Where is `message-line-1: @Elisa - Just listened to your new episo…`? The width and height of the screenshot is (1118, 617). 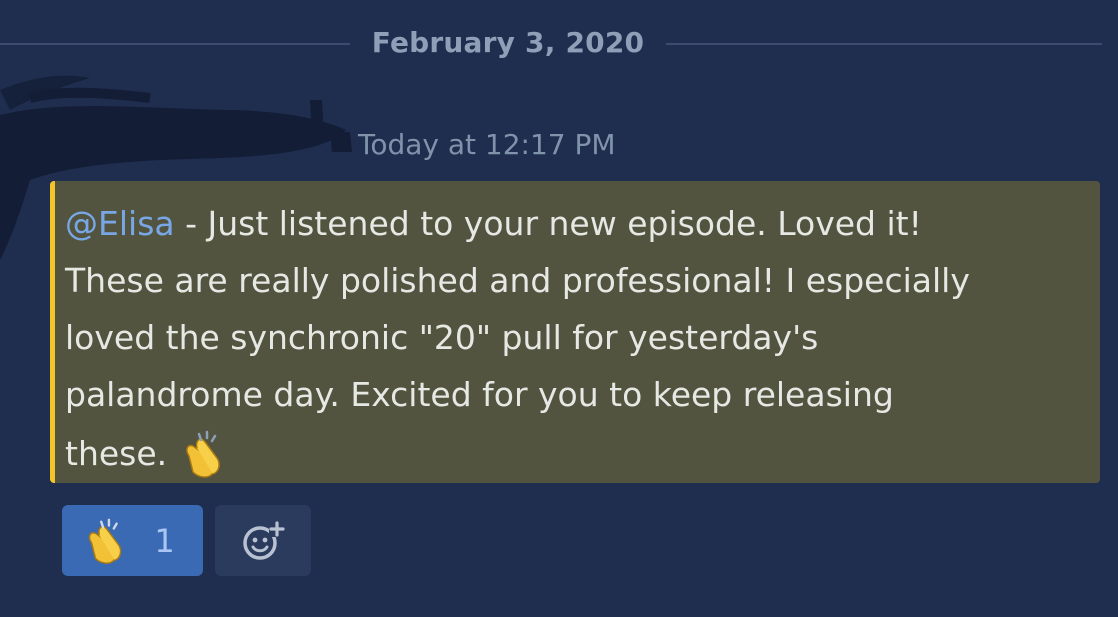 message-line-1: @Elisa - Just listened to your new episo… is located at coordinates (576, 223).